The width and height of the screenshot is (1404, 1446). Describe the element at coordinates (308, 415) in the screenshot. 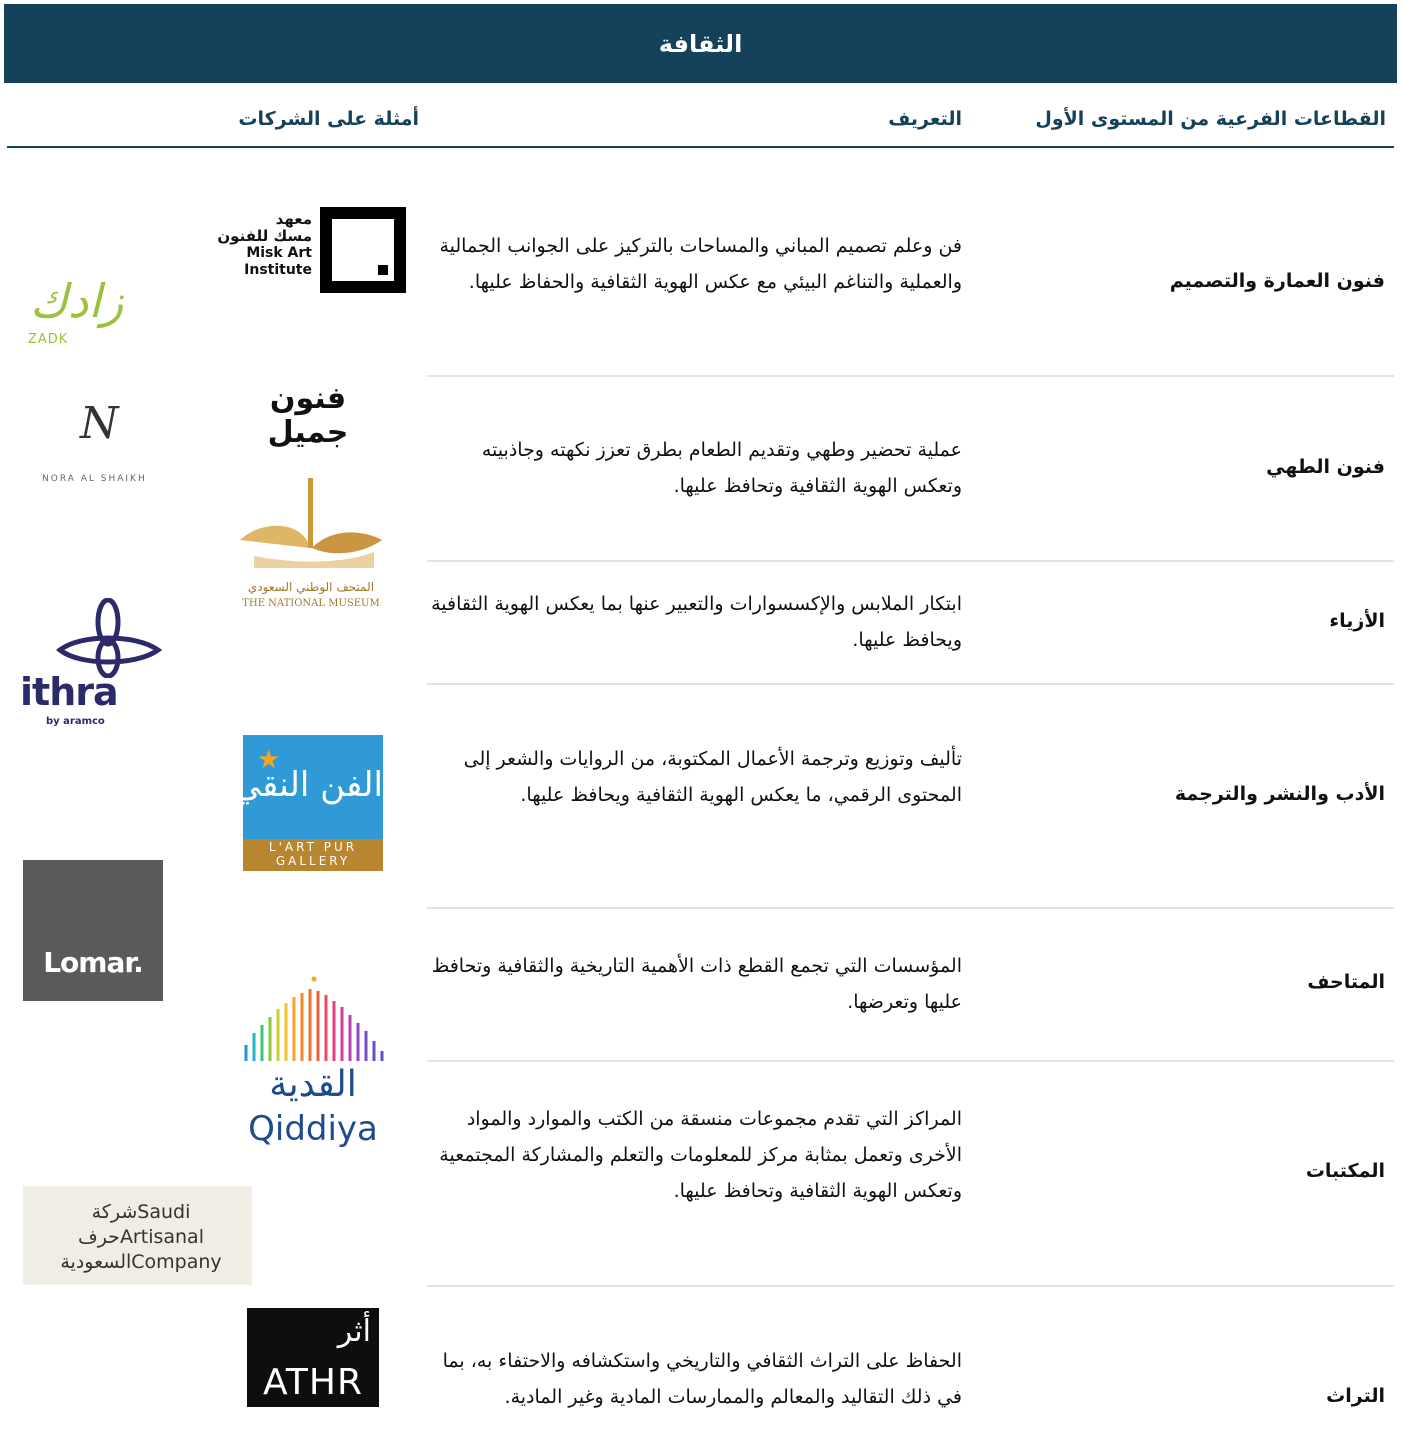

I see `funun-jameel-logo: فنون جميل` at that location.